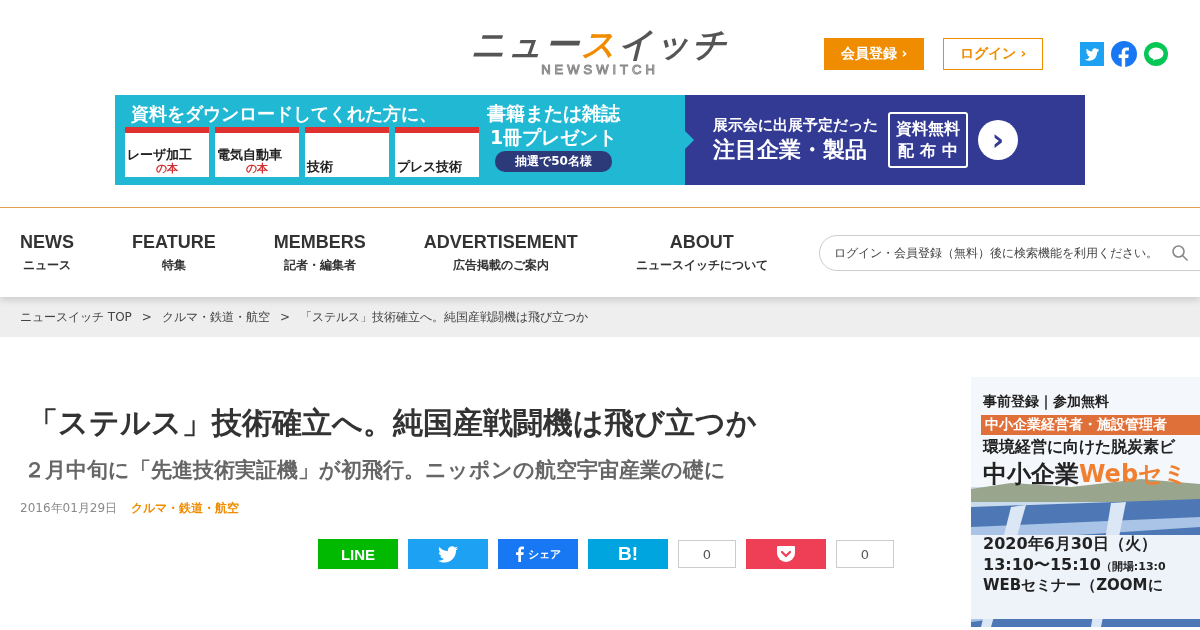 This screenshot has height=630, width=1200. Describe the element at coordinates (257, 152) in the screenshot. I see `book-cover: 電気自動車 の本` at that location.